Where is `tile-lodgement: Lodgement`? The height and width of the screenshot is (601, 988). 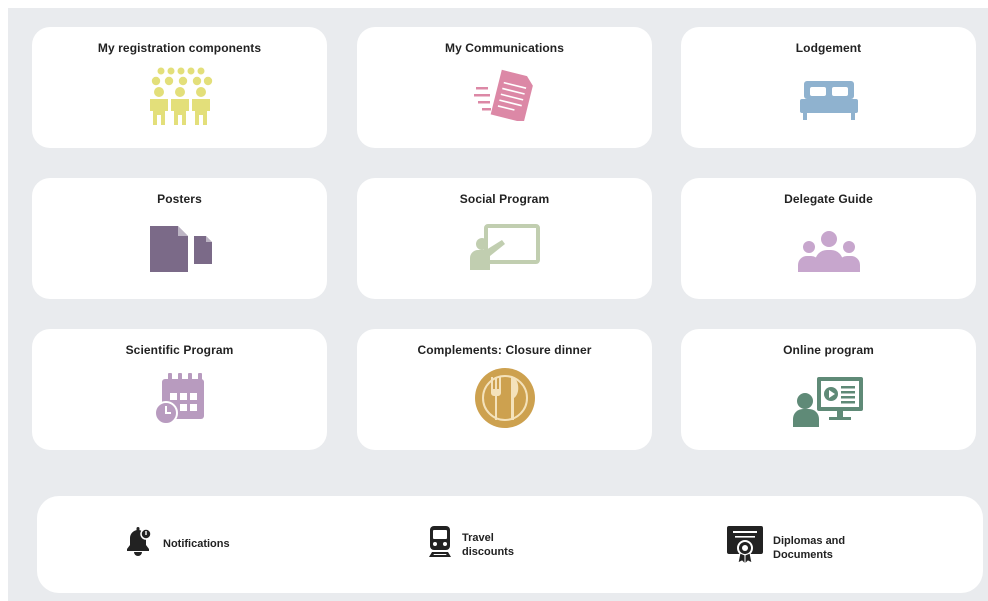 tile-lodgement: Lodgement is located at coordinates (828, 87).